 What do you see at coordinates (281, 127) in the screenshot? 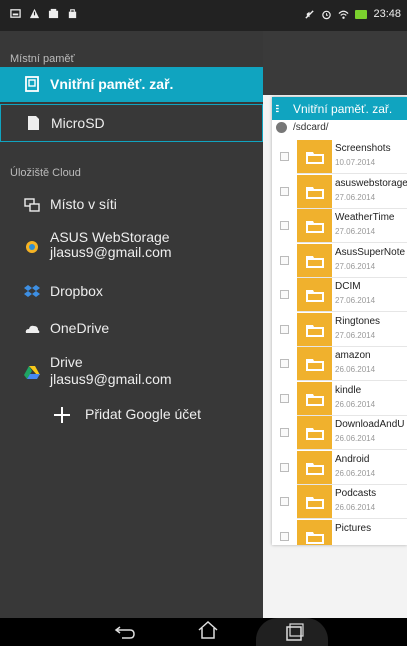
I see `storage-path-icon` at bounding box center [281, 127].